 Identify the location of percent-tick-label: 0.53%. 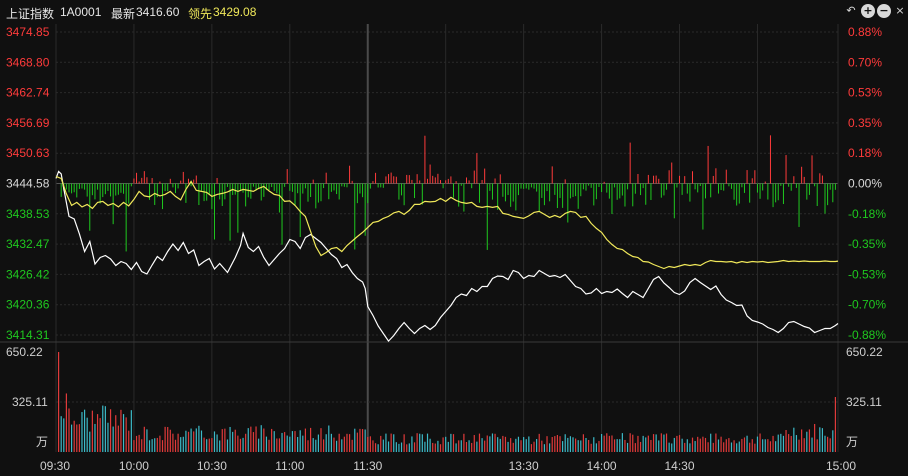
(865, 93).